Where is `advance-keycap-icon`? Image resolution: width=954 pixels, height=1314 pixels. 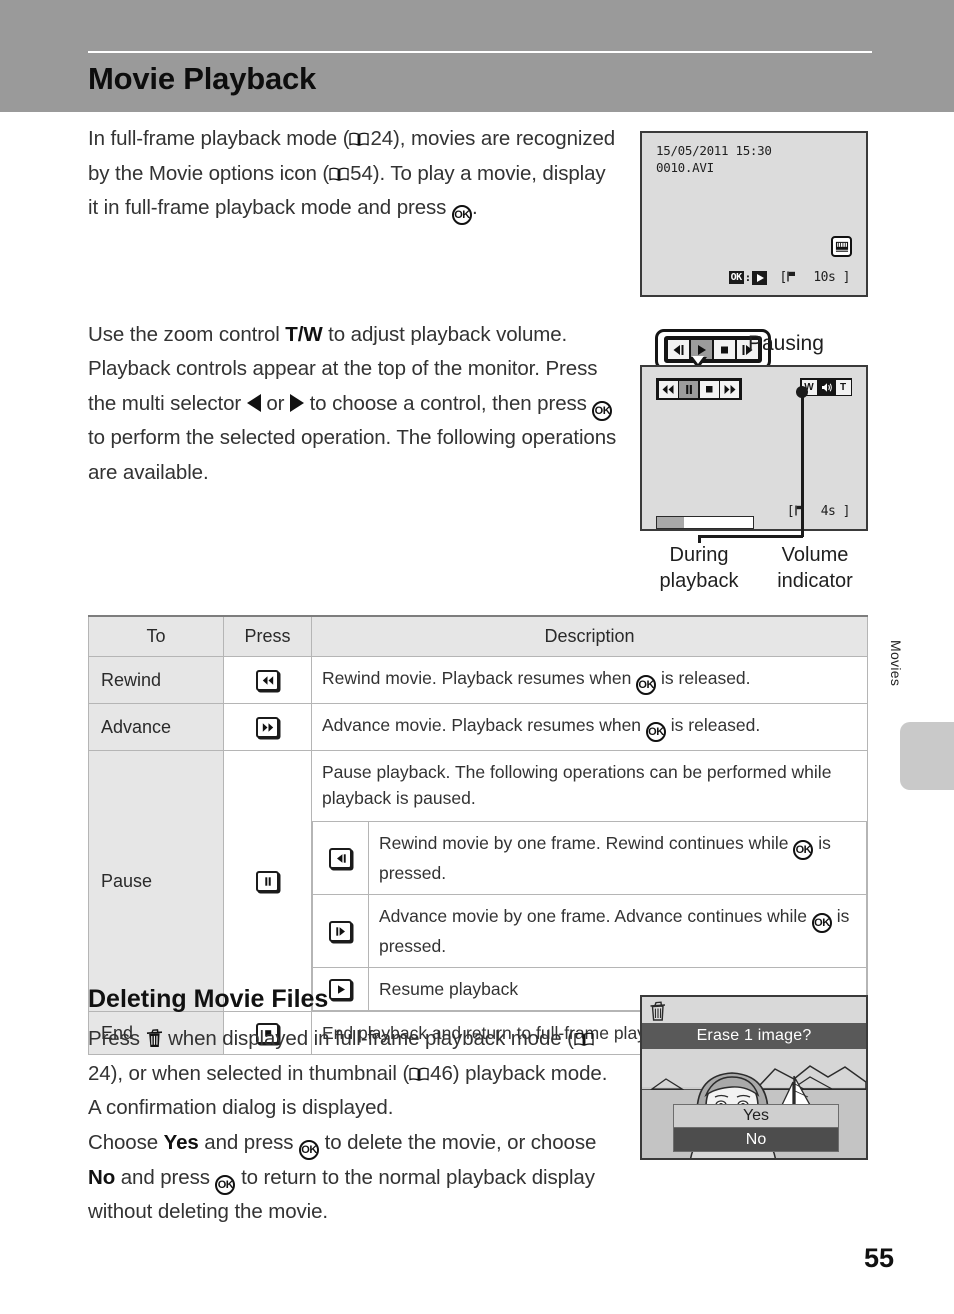 advance-keycap-icon is located at coordinates (267, 727).